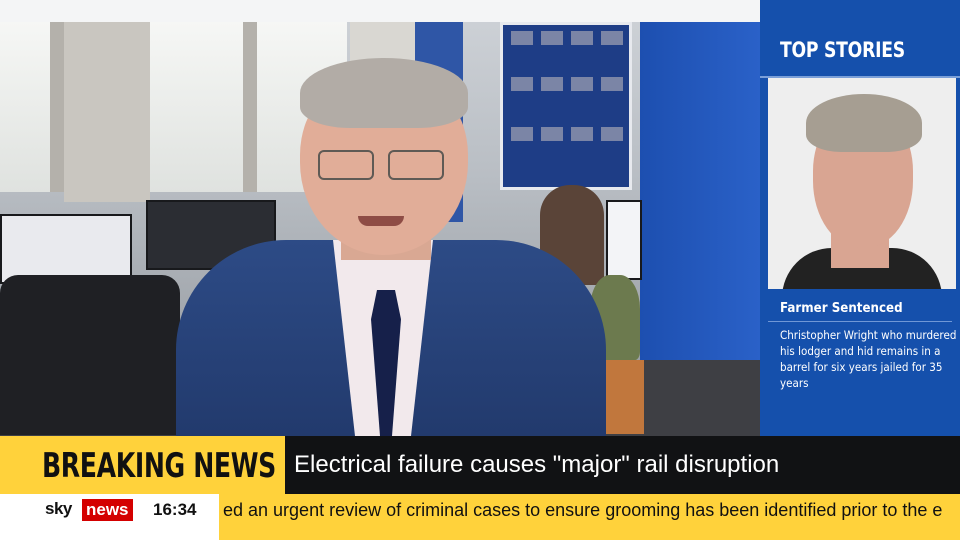 This screenshot has height=540, width=960. What do you see at coordinates (107, 510) in the screenshot?
I see `news-logo-badge: news` at bounding box center [107, 510].